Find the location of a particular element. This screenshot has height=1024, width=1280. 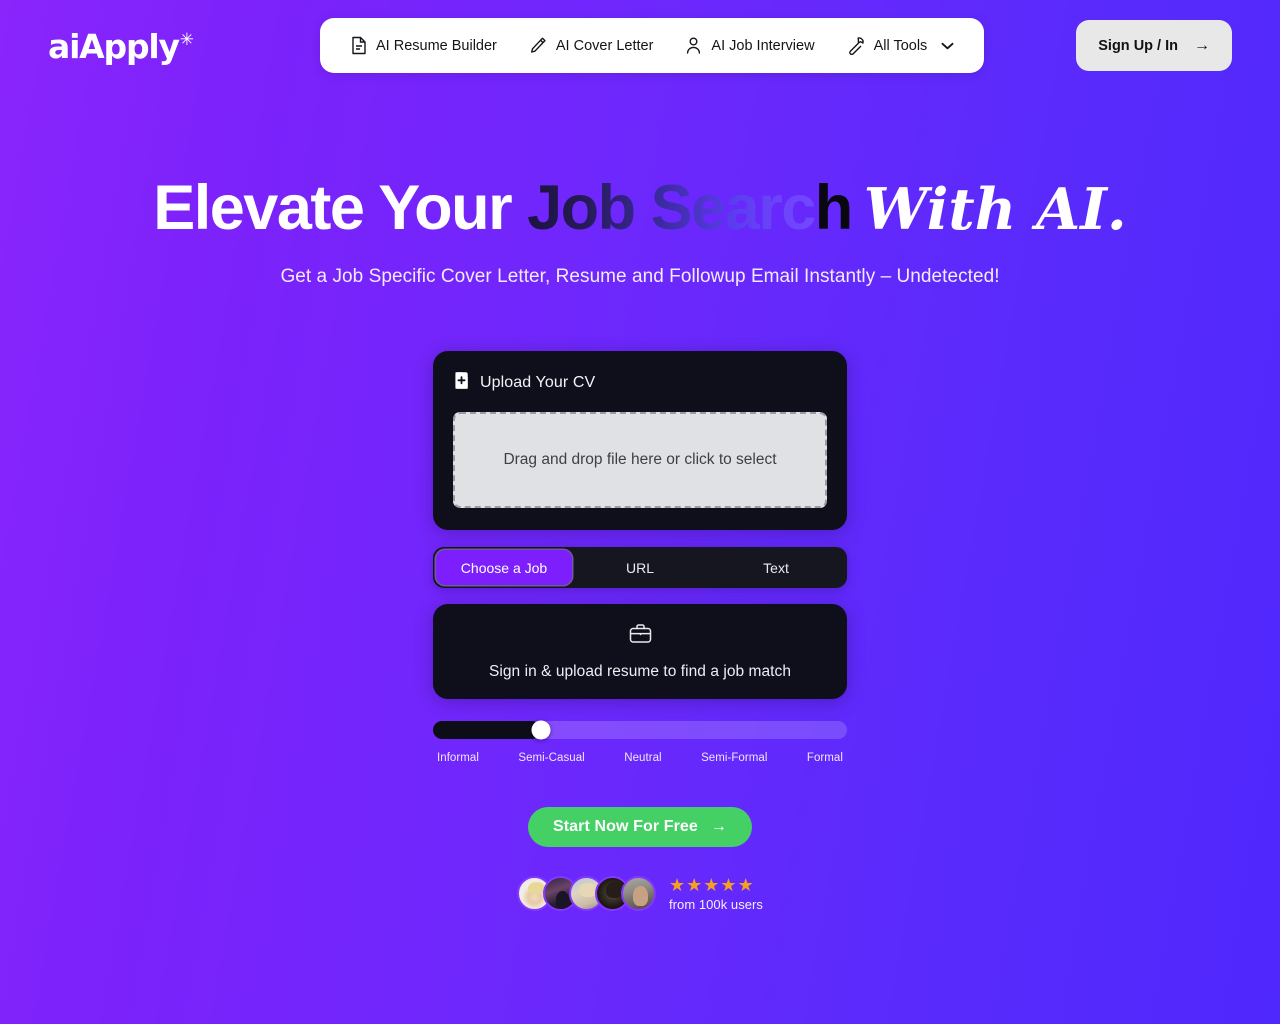

star-rating-icon: ★★★★★ is located at coordinates (712, 885).